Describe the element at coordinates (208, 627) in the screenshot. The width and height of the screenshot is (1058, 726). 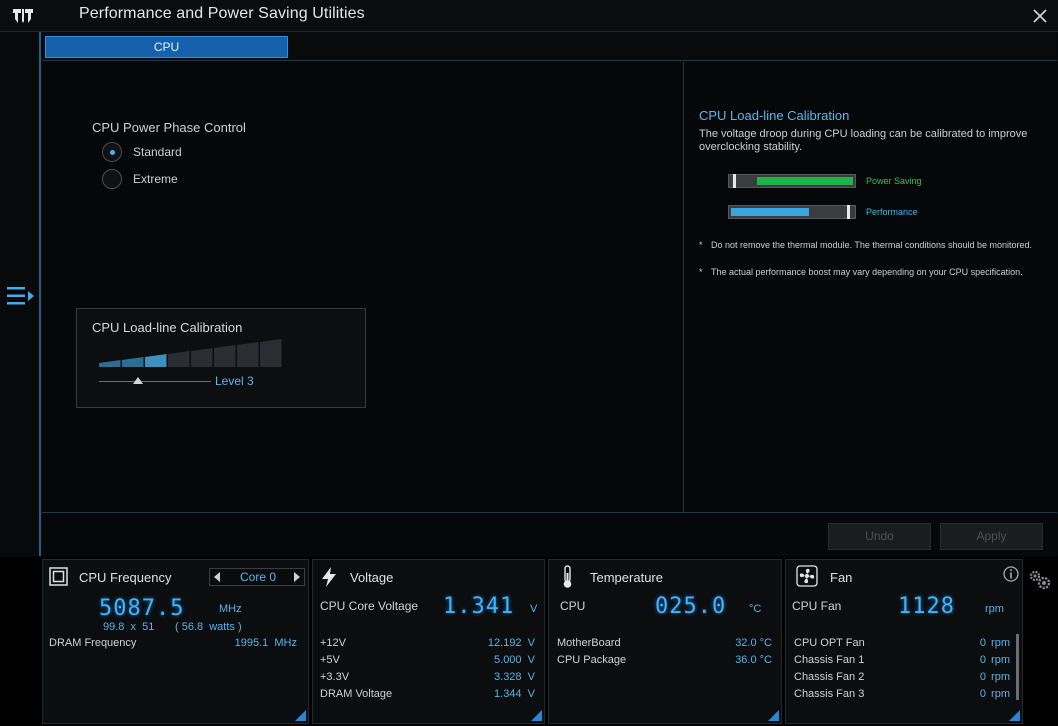
I see `cpu-frequency-power: ( 56.8 watts )` at that location.